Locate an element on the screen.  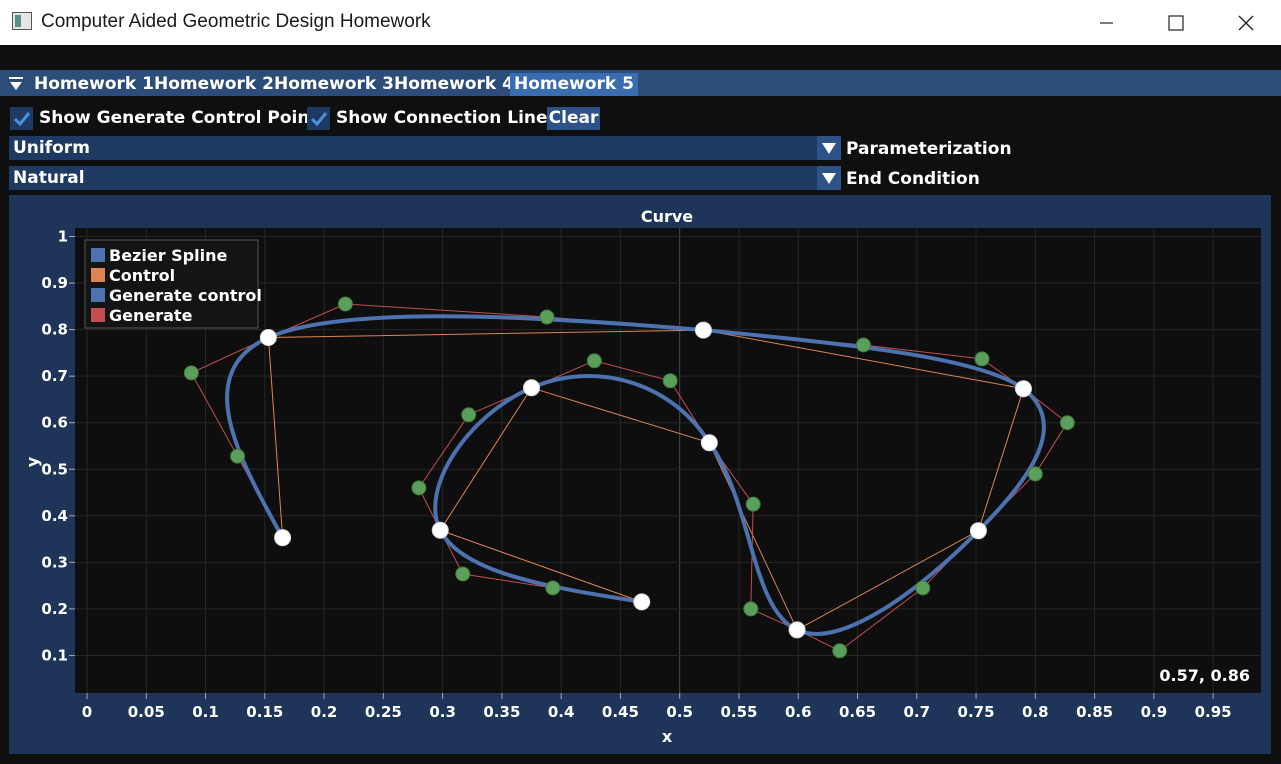
x-tick-label: 0.35 is located at coordinates (501, 712).